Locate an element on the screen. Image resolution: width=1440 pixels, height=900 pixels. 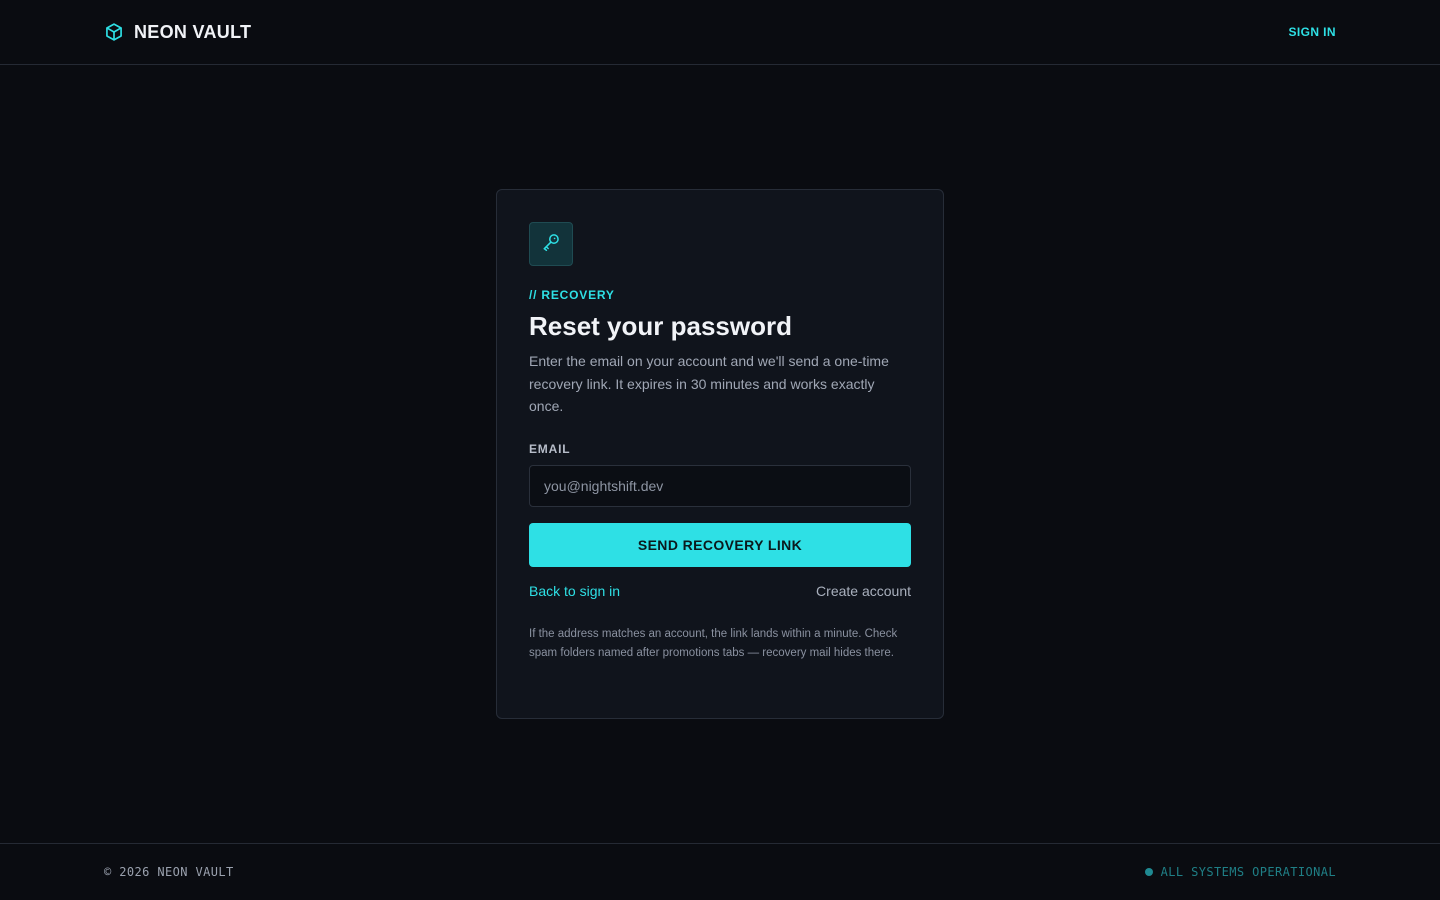
send-recovery-link-button: SEND RECOVERY LINK is located at coordinates (720, 544).